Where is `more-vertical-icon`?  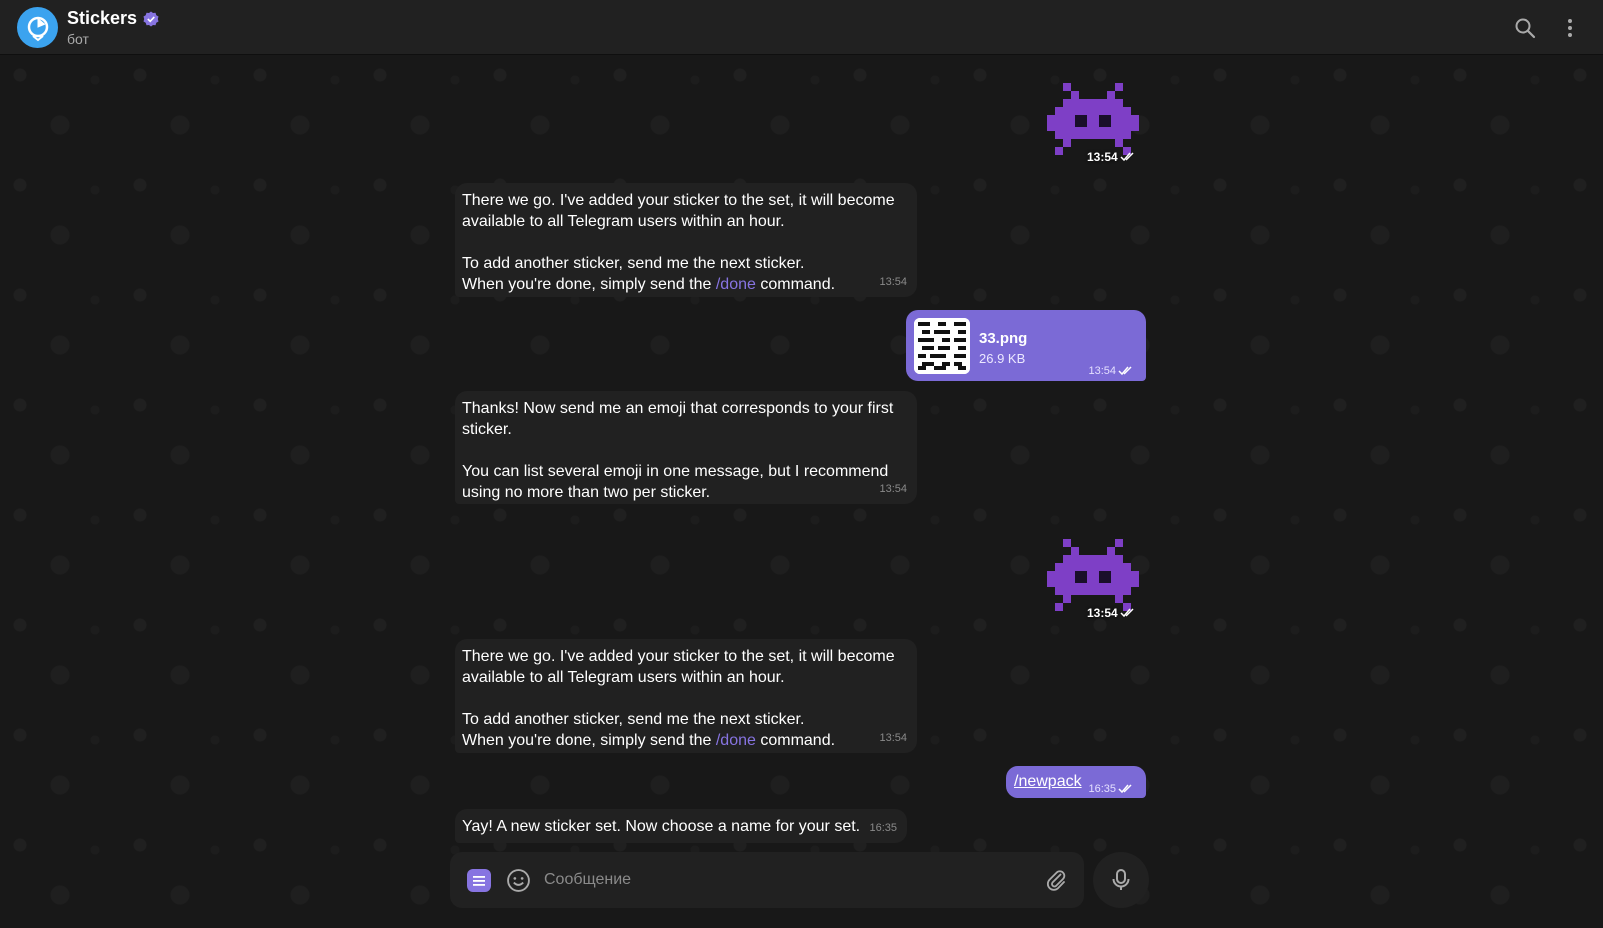 more-vertical-icon is located at coordinates (1570, 28).